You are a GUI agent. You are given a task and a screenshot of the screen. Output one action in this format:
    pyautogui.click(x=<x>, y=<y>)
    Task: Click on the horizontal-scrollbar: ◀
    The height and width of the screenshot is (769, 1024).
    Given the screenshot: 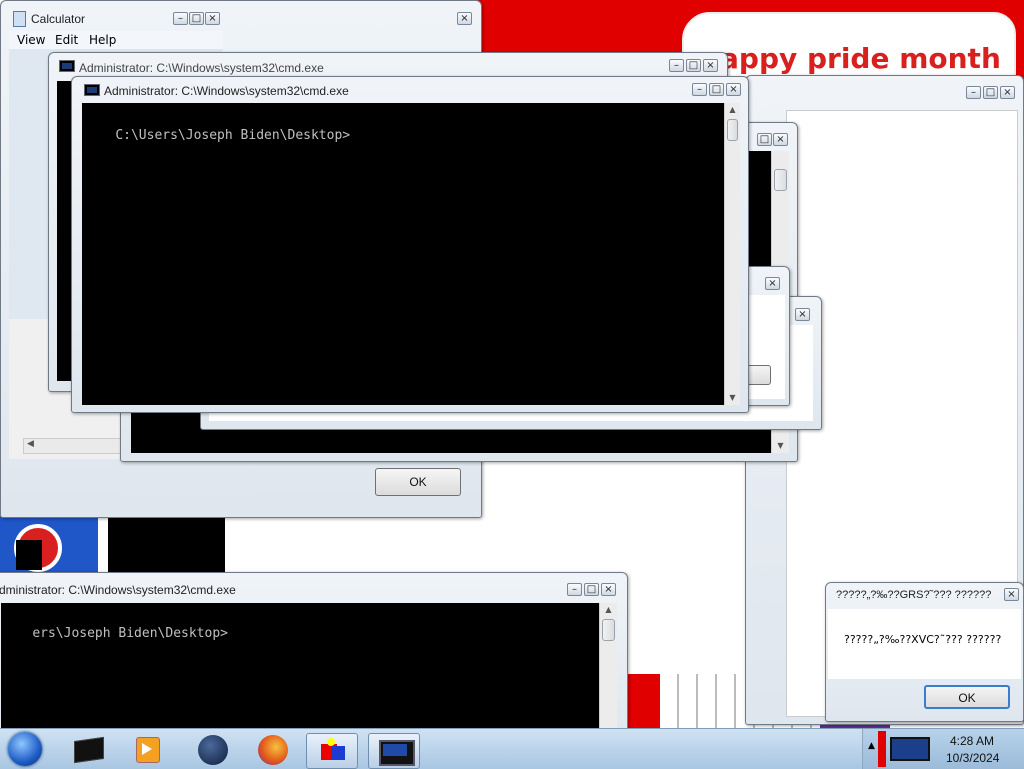 What is the action you would take?
    pyautogui.click(x=79, y=446)
    